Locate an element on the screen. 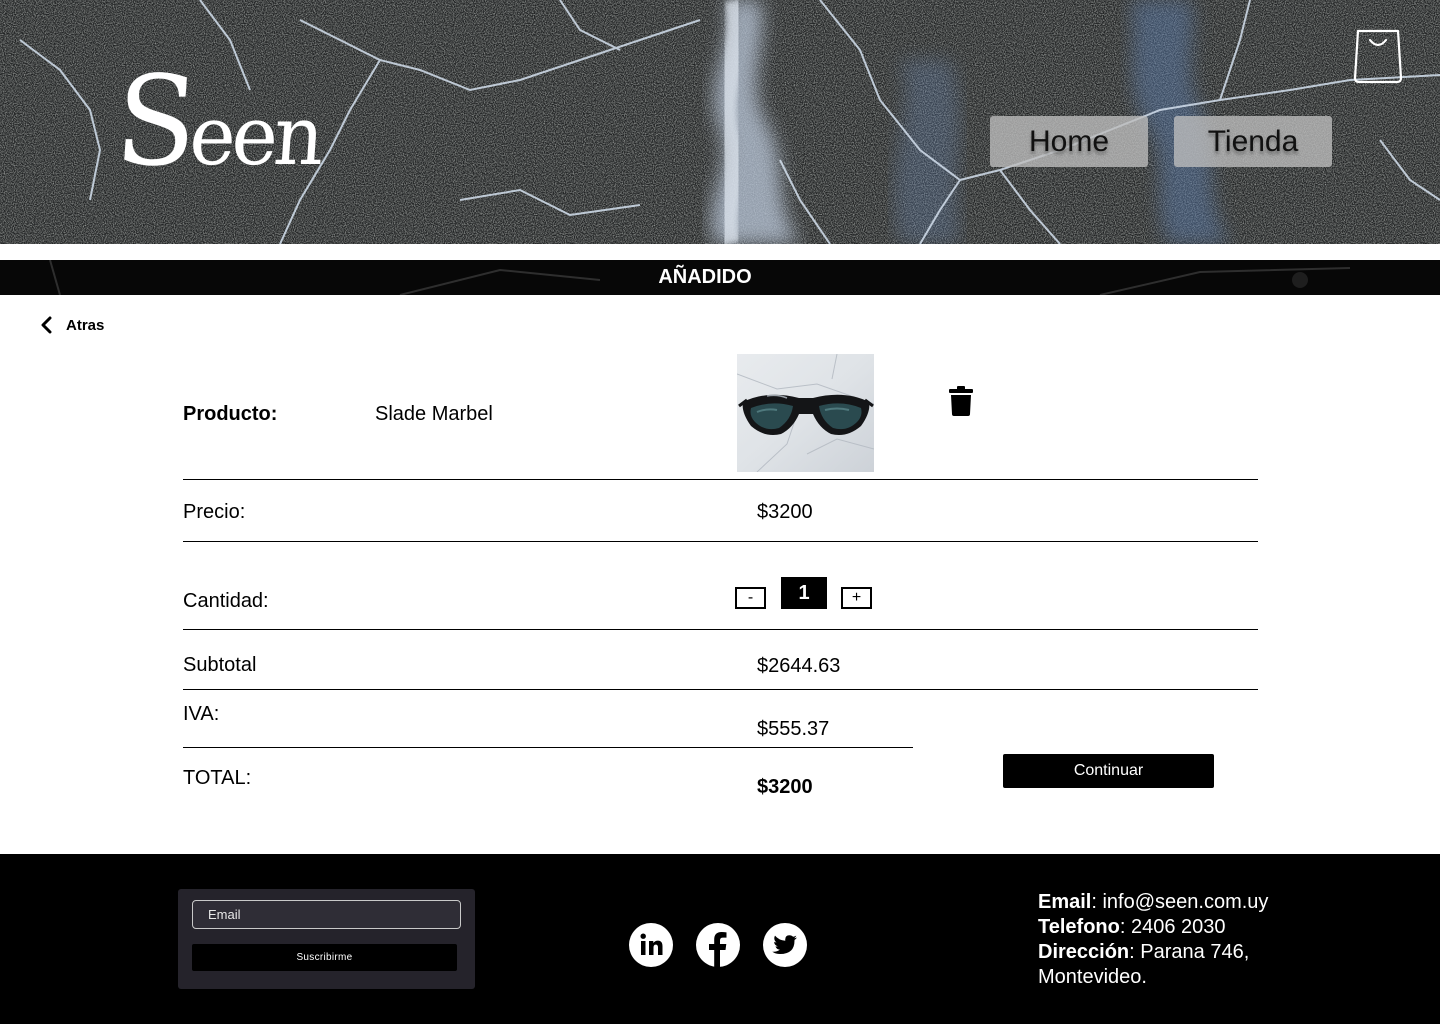 Image resolution: width=1440 pixels, height=1024 pixels. email-input is located at coordinates (326, 914).